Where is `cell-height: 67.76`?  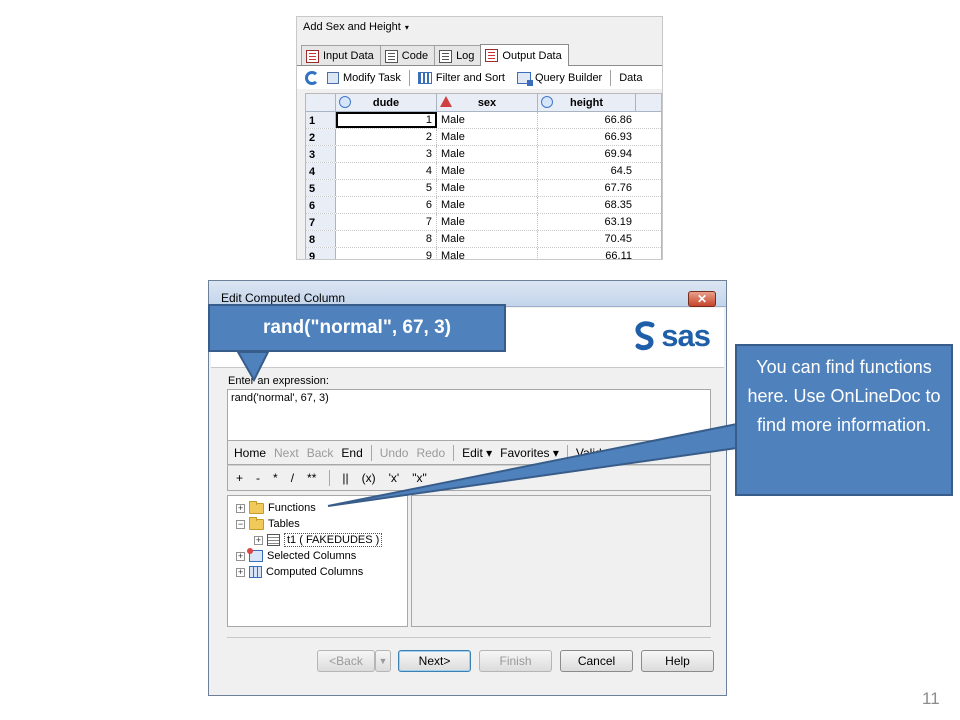 cell-height: 67.76 is located at coordinates (587, 188).